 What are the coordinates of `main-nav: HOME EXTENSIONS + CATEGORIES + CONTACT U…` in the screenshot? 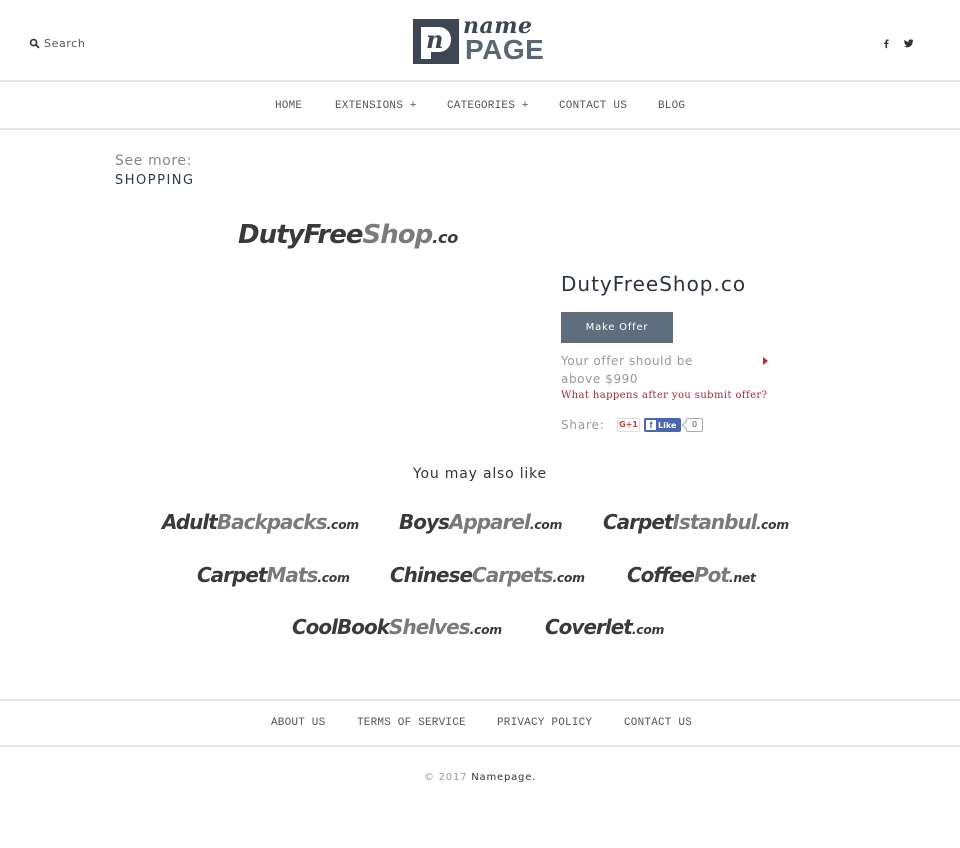 It's located at (480, 107).